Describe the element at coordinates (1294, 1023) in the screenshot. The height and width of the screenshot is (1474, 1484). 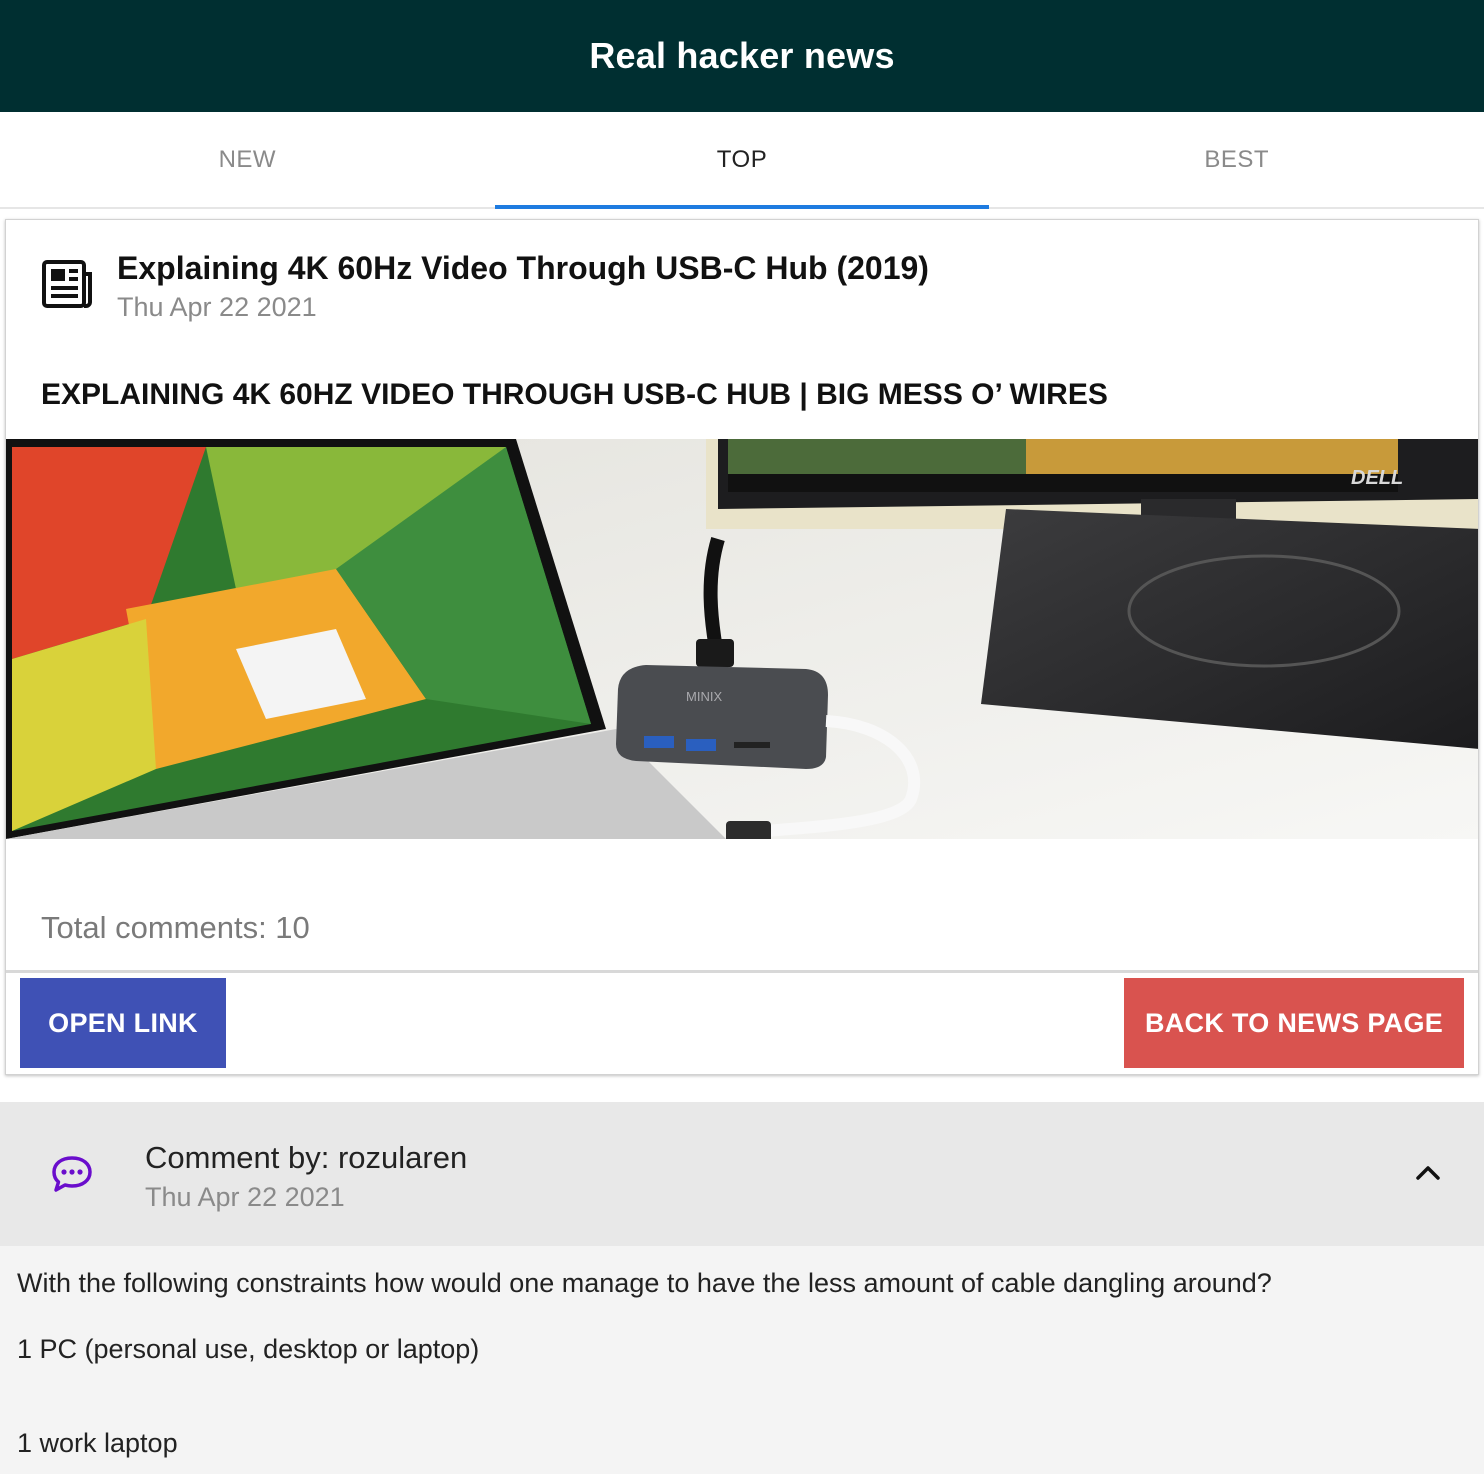
I see `back-to-news-button: BACK TO NEWS PAGE` at that location.